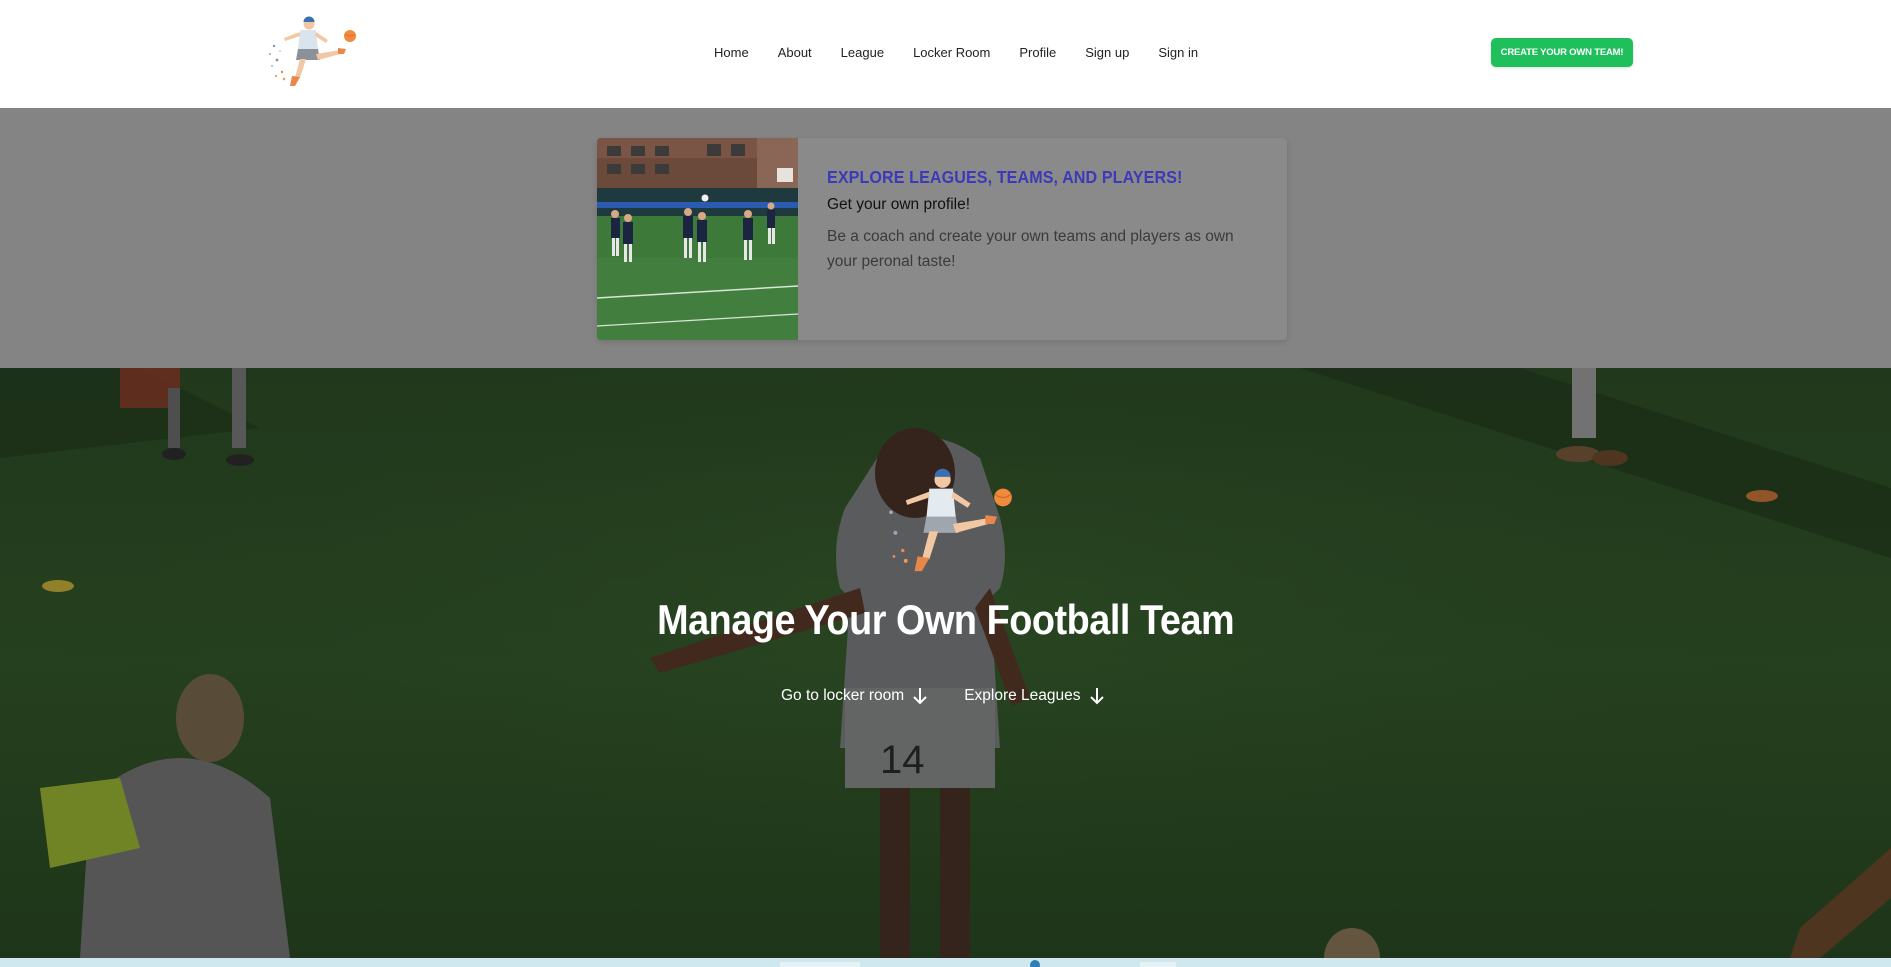 Image resolution: width=1891 pixels, height=967 pixels. What do you see at coordinates (1107, 52) in the screenshot?
I see `nav-item-sign-up: Sign up` at bounding box center [1107, 52].